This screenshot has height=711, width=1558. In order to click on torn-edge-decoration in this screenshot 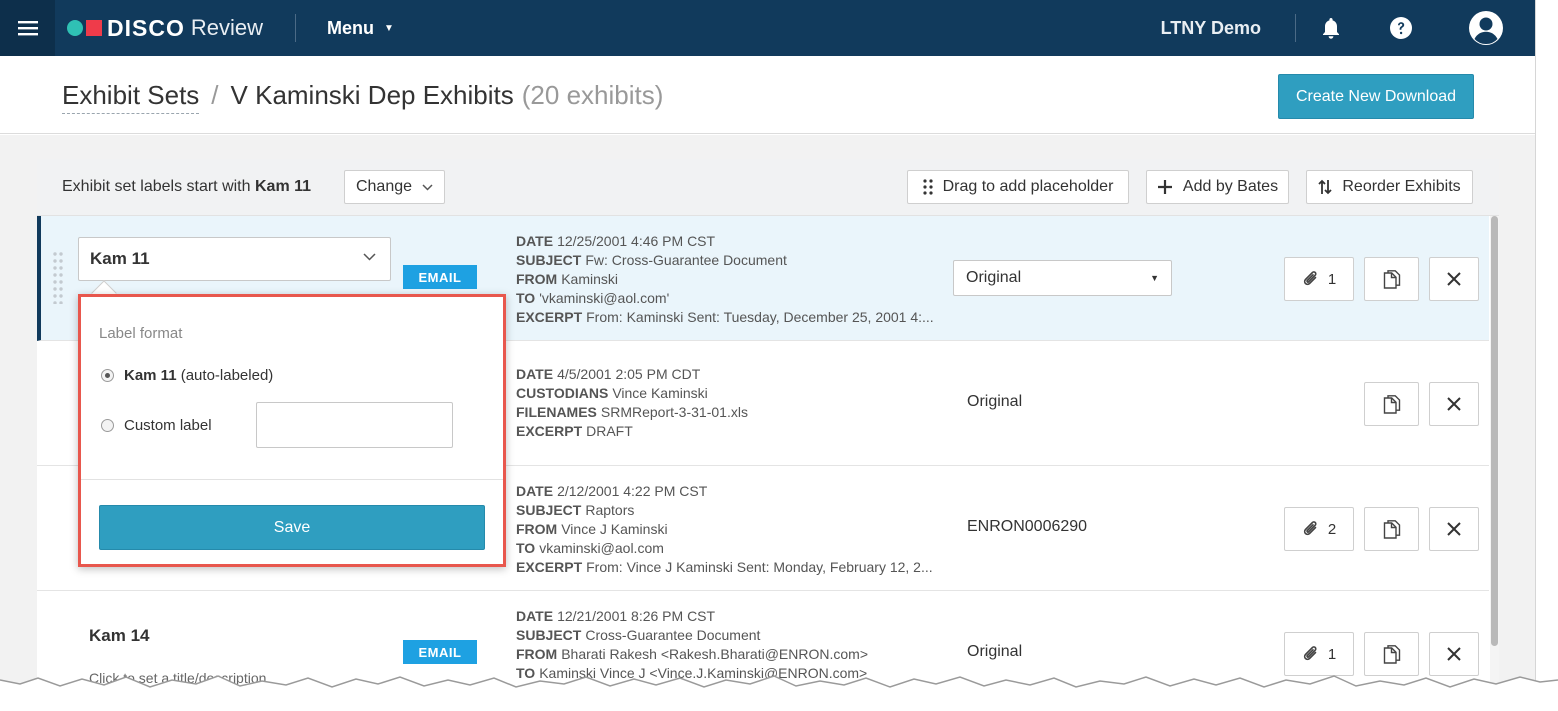, I will do `click(779, 693)`.